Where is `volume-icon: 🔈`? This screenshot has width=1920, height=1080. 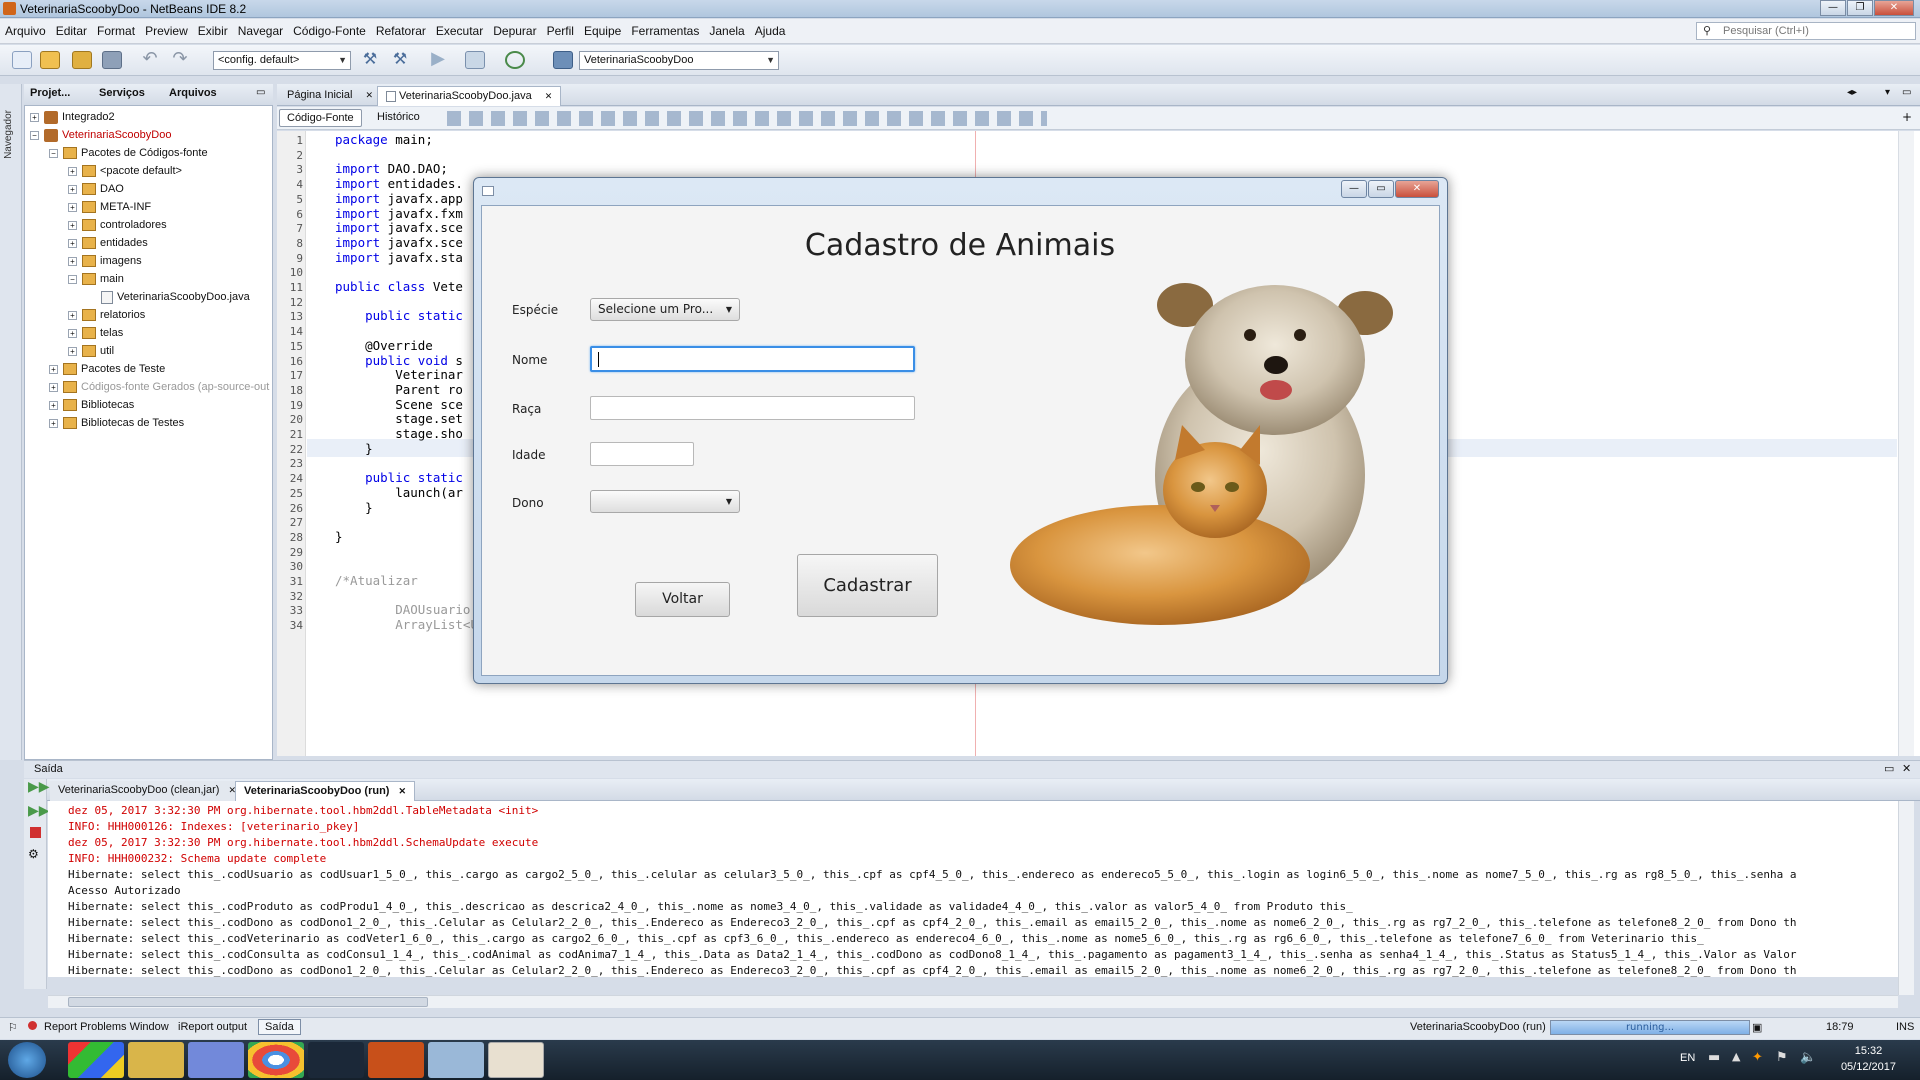 volume-icon: 🔈 is located at coordinates (1808, 1057).